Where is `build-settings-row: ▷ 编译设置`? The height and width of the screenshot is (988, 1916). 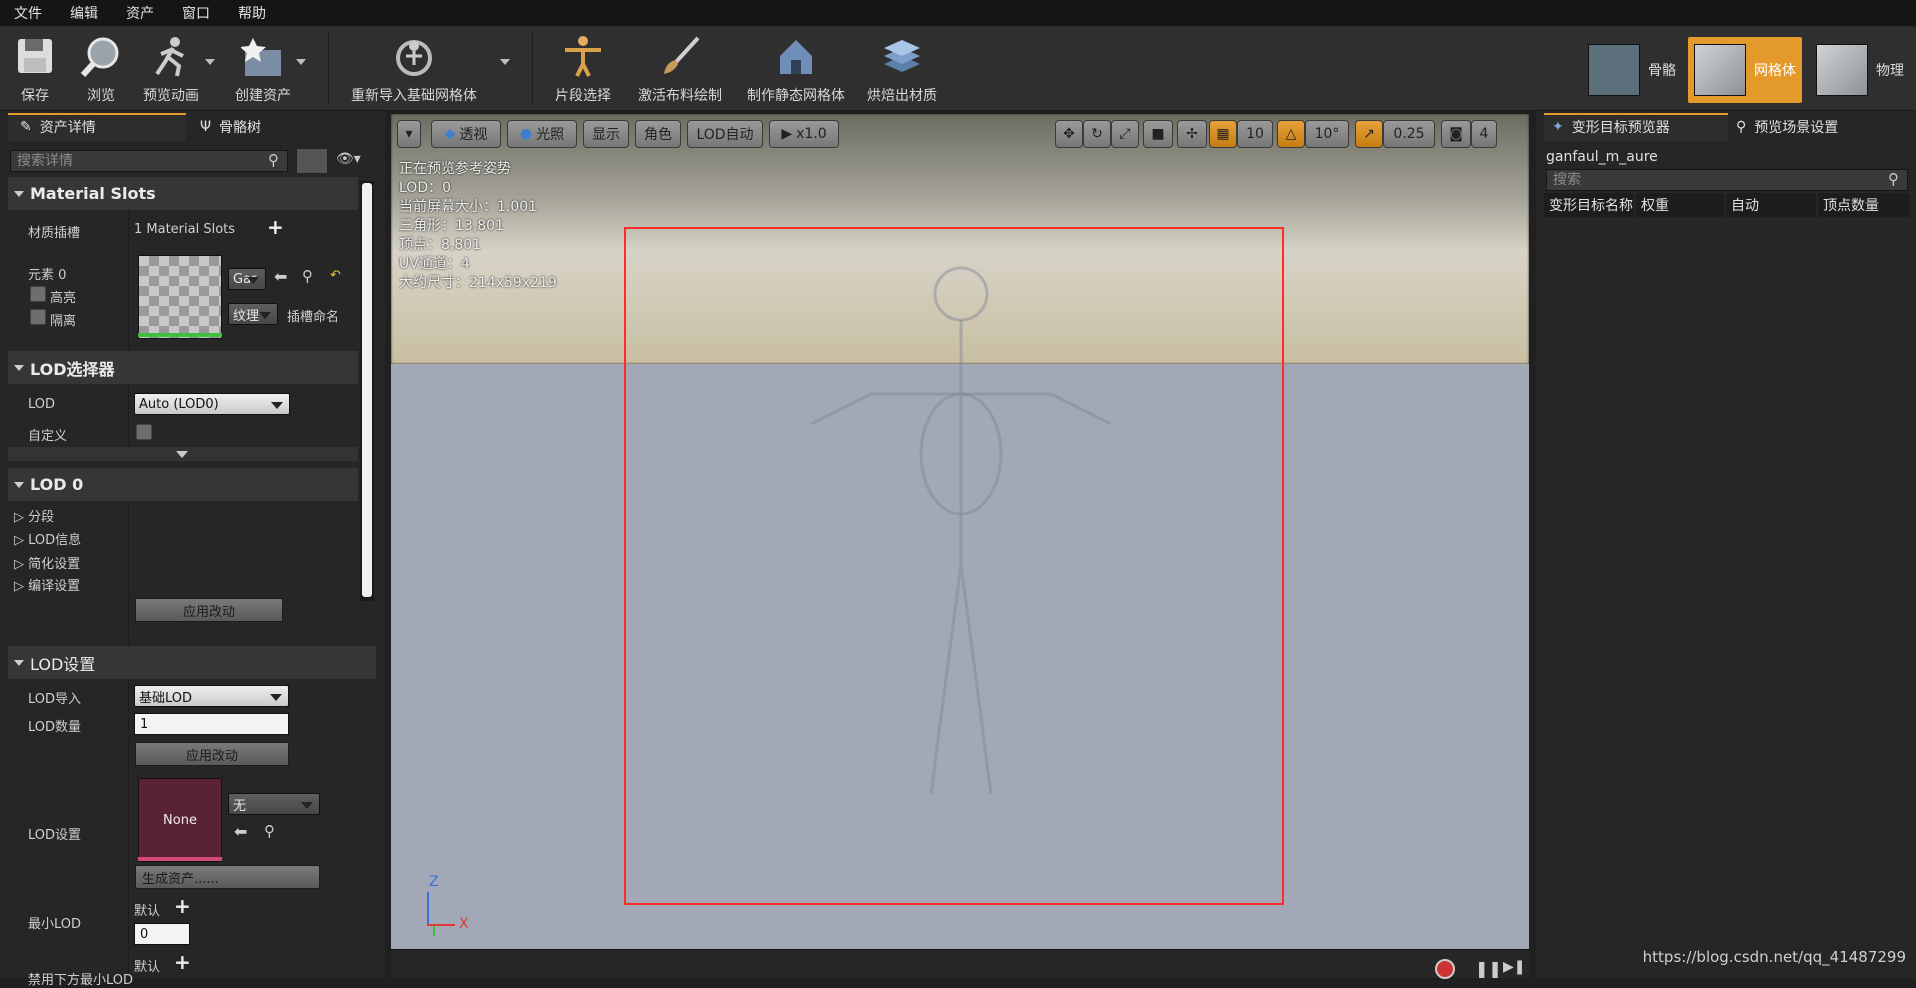
build-settings-row: ▷ 编译设置 is located at coordinates (47, 584).